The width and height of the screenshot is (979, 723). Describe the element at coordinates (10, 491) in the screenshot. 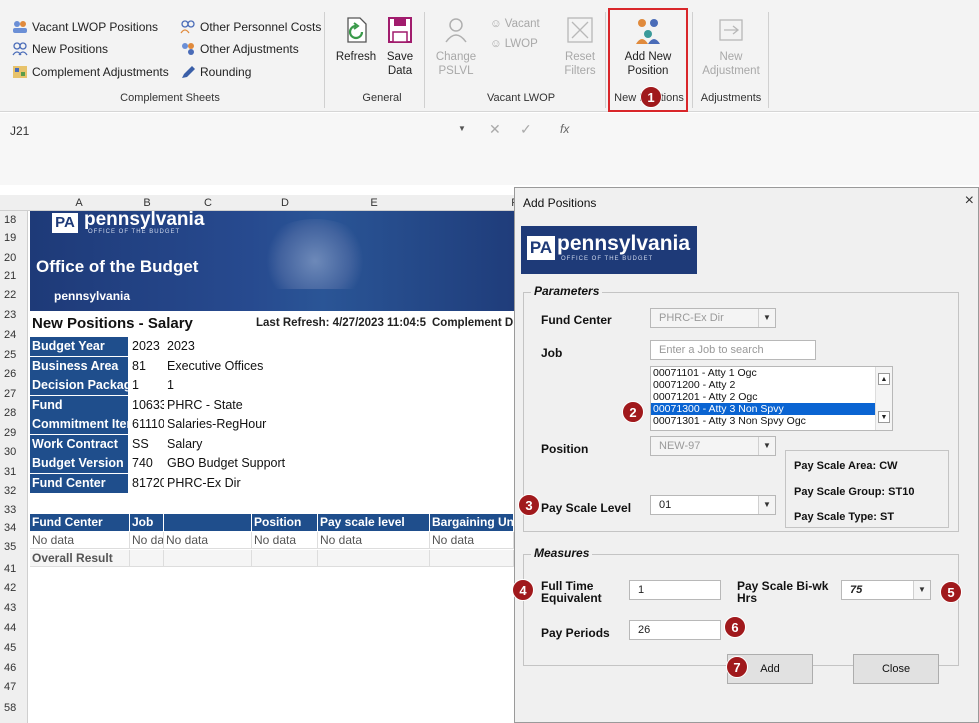

I see `row-header: 32` at that location.